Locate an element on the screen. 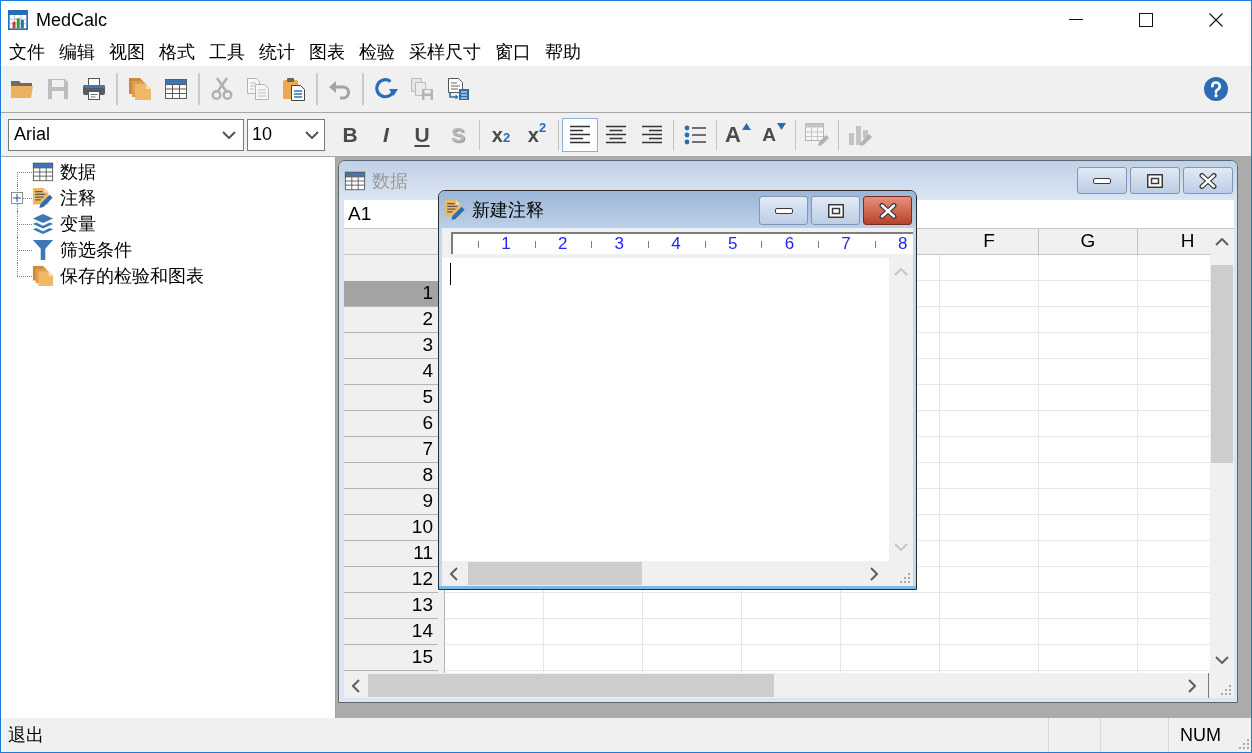 This screenshot has height=753, width=1252. align-center-icon is located at coordinates (616, 134).